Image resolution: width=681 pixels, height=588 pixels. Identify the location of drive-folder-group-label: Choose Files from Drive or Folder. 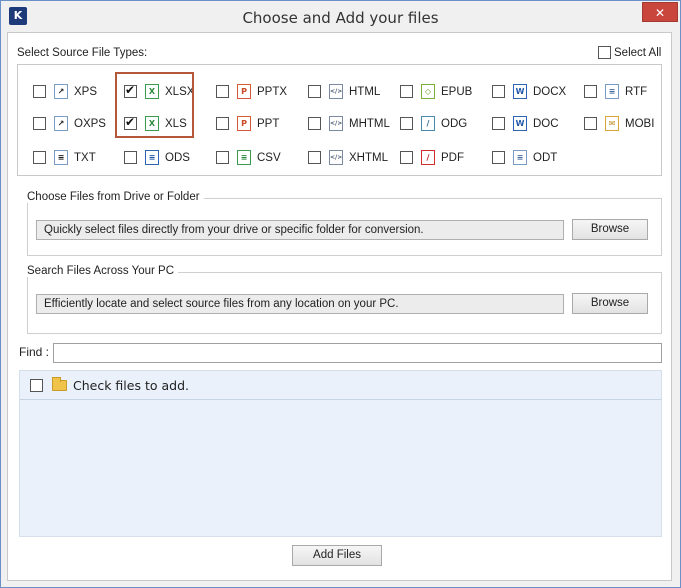
(115, 197).